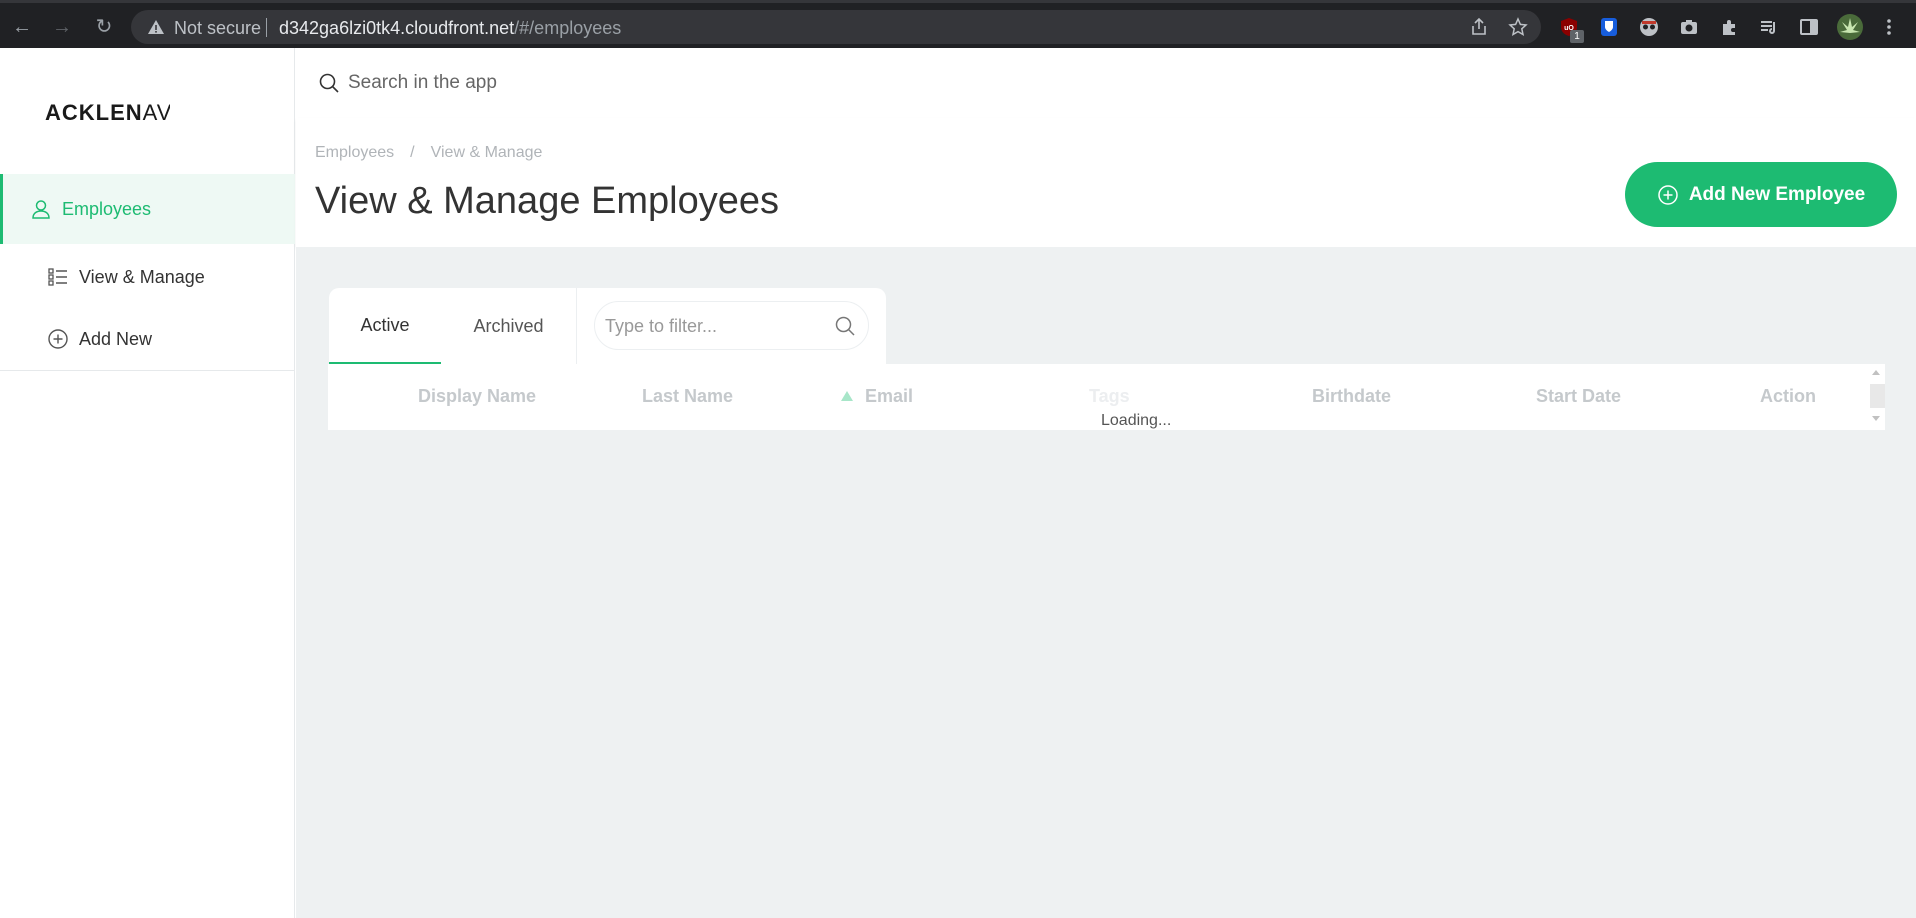 The height and width of the screenshot is (918, 1916). What do you see at coordinates (1109, 396) in the screenshot?
I see `column-header-tags: Tags` at bounding box center [1109, 396].